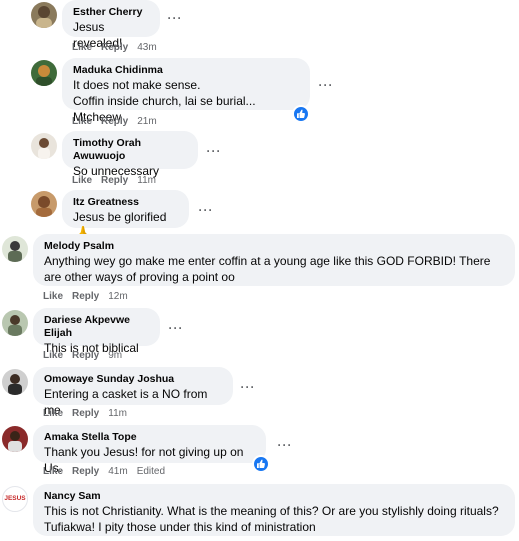  I want to click on avatar-logo-text: JESUS, so click(15, 498).